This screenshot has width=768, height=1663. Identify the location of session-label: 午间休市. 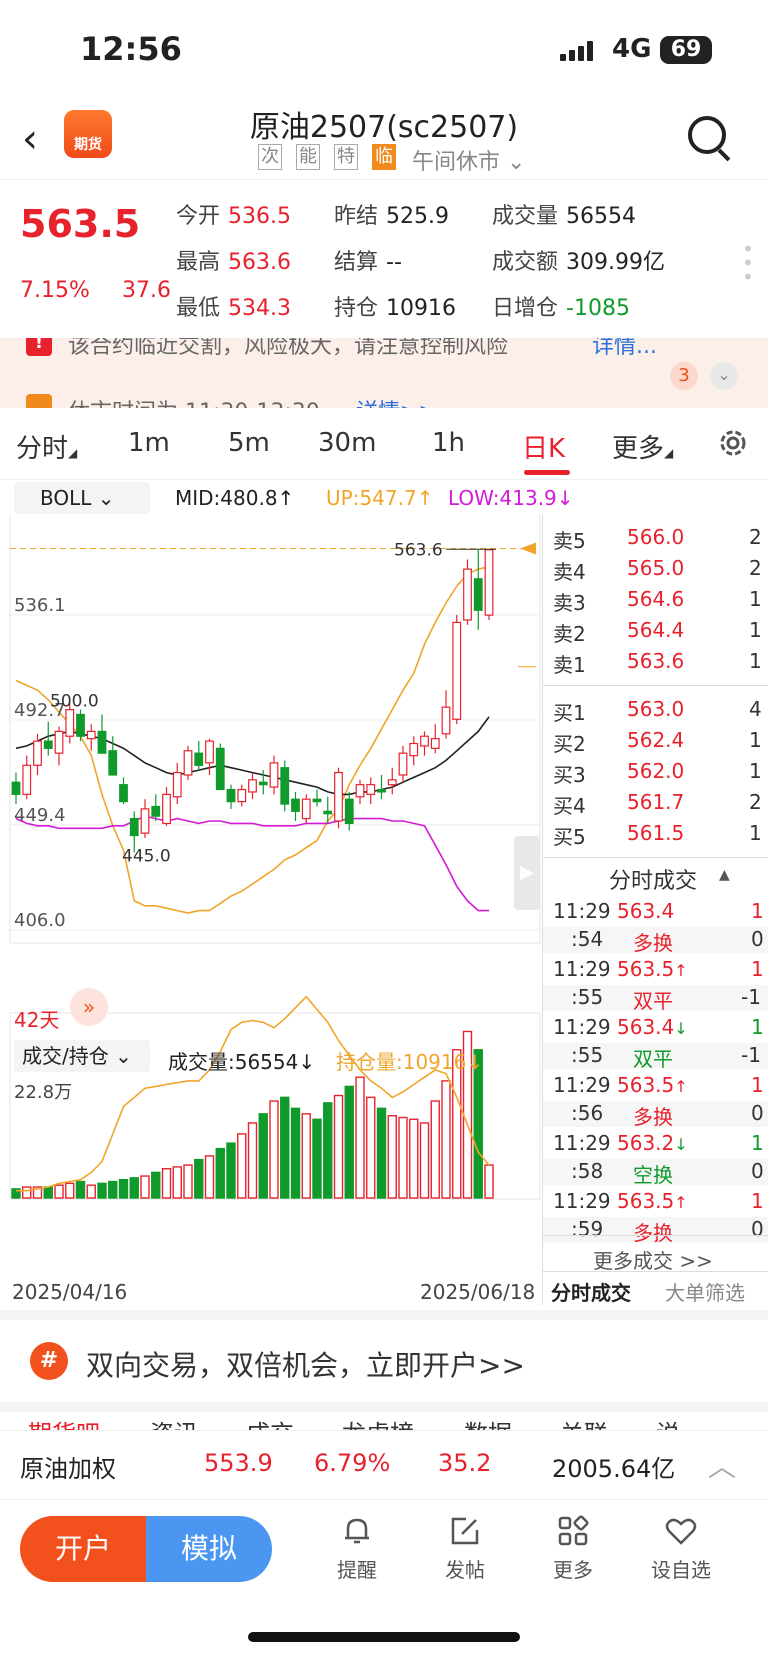
(456, 162).